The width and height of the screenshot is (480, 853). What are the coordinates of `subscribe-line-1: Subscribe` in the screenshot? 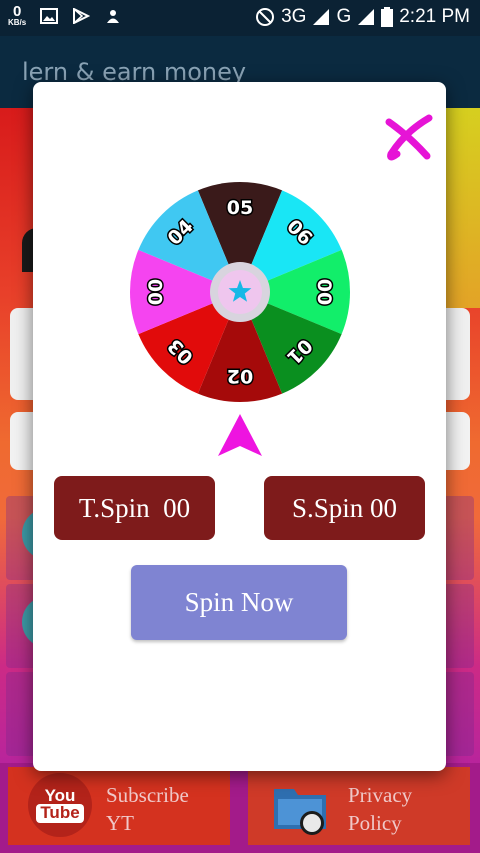 It's located at (147, 795).